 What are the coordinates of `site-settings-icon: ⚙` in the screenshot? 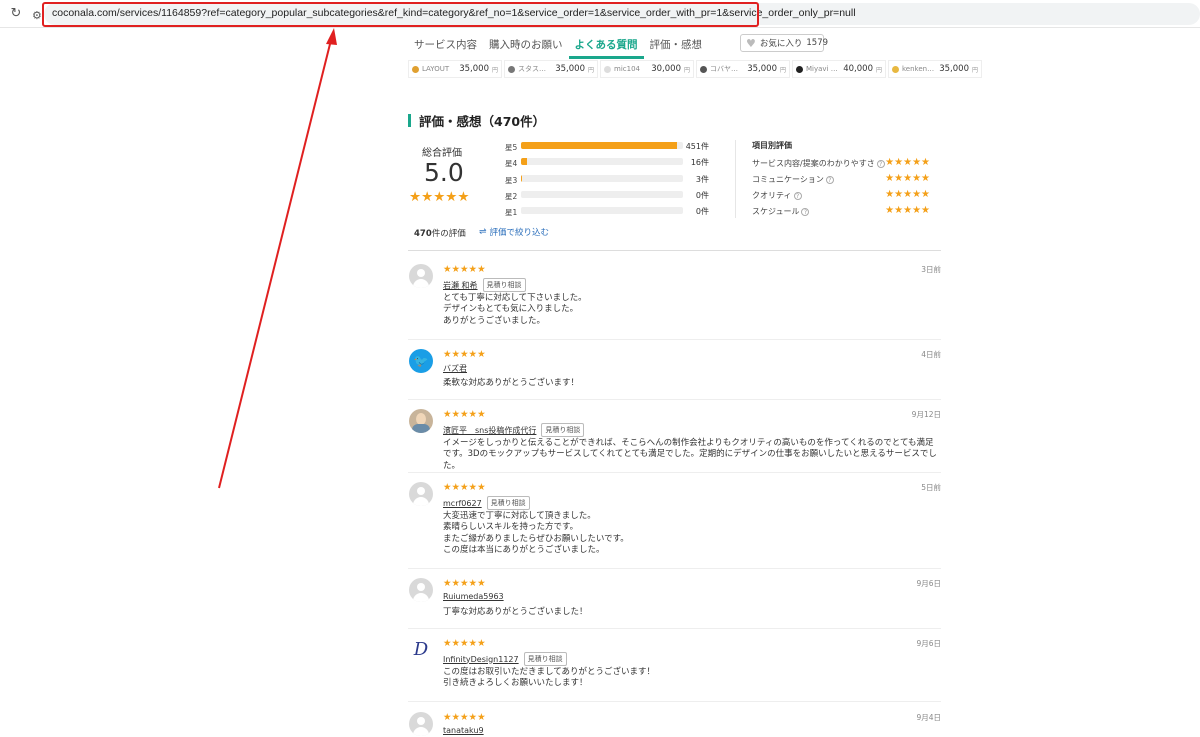 It's located at (39, 16).